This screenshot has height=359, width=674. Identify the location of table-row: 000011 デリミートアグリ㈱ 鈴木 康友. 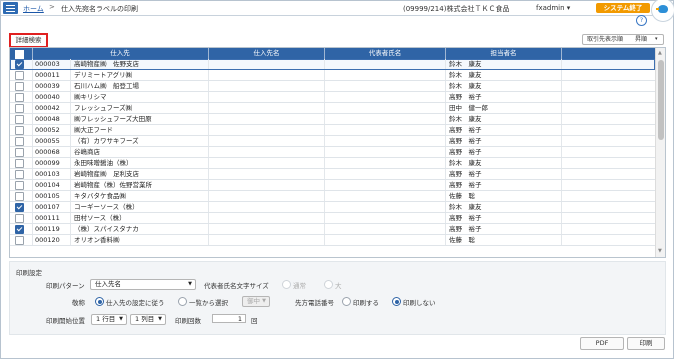
(333, 75).